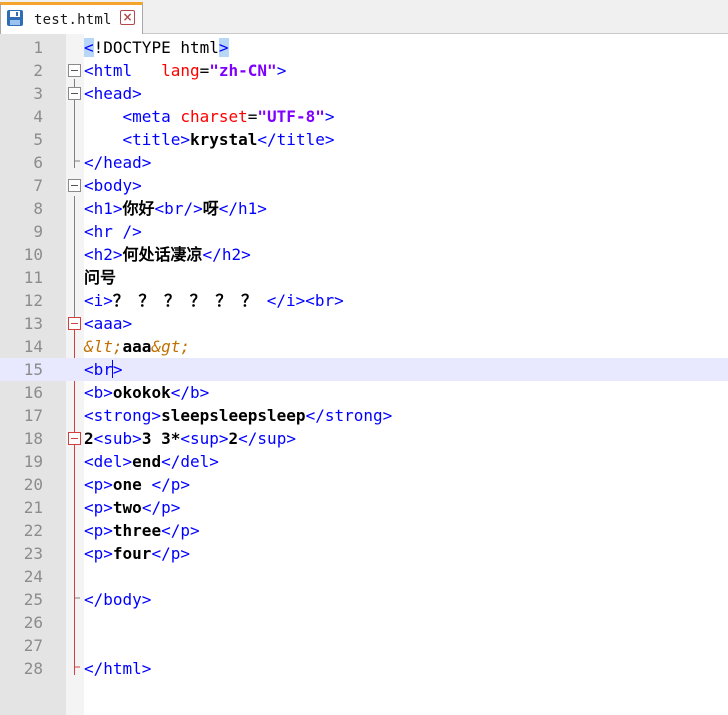 Image resolution: width=728 pixels, height=715 pixels. I want to click on token-tag: <sub>, so click(117, 438).